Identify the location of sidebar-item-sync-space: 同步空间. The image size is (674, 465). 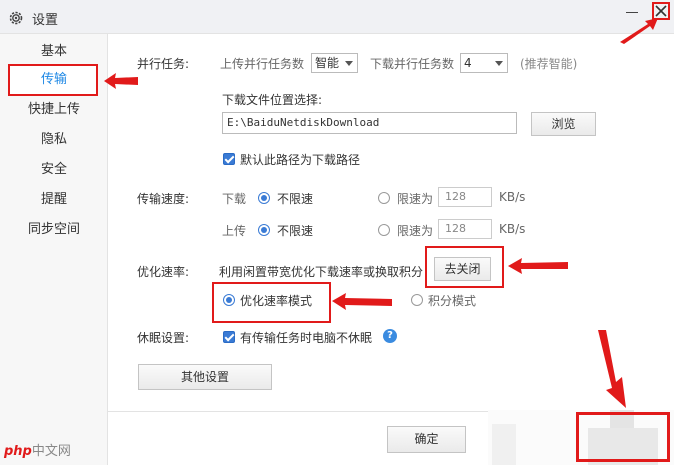
(54, 230).